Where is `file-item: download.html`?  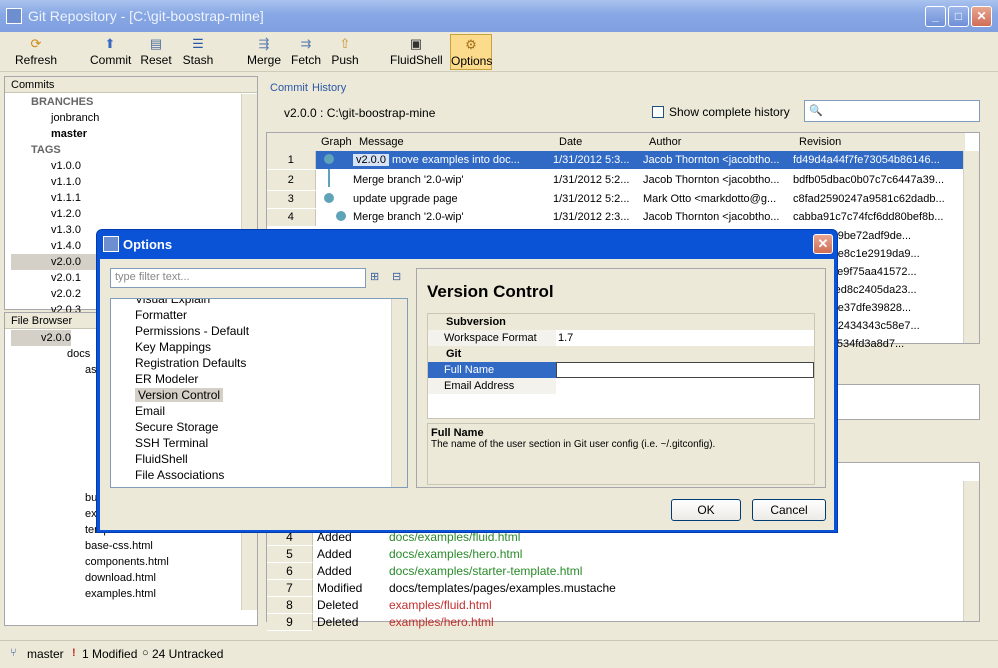
file-item: download.html is located at coordinates (124, 578).